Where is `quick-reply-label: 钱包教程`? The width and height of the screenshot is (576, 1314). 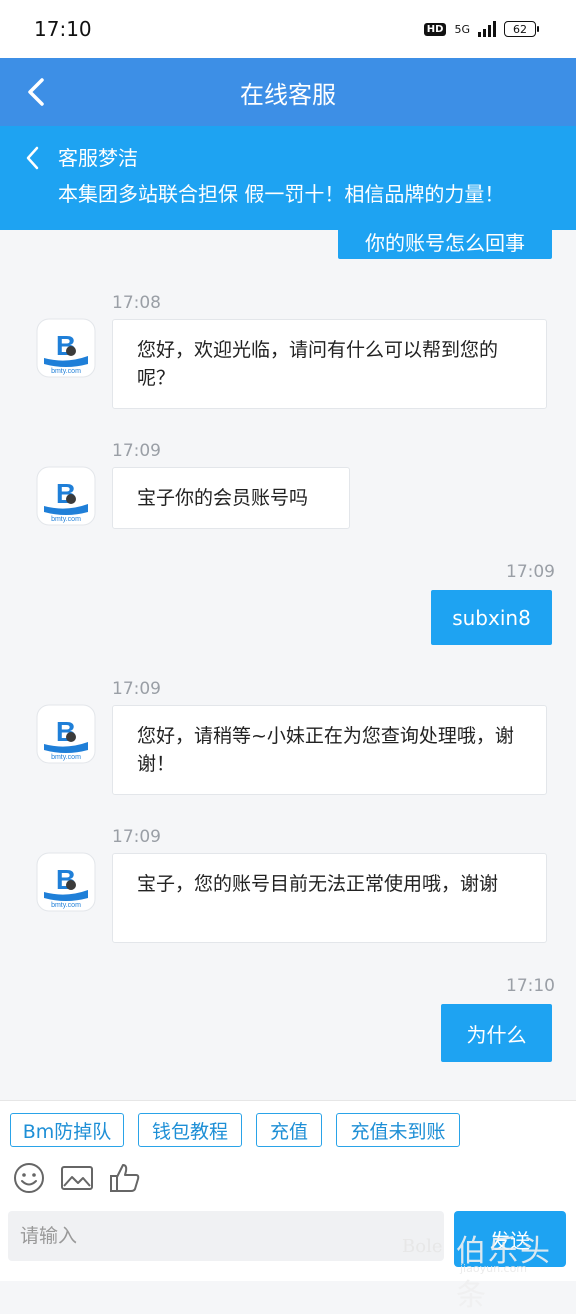
quick-reply-label: 钱包教程 is located at coordinates (189, 1131).